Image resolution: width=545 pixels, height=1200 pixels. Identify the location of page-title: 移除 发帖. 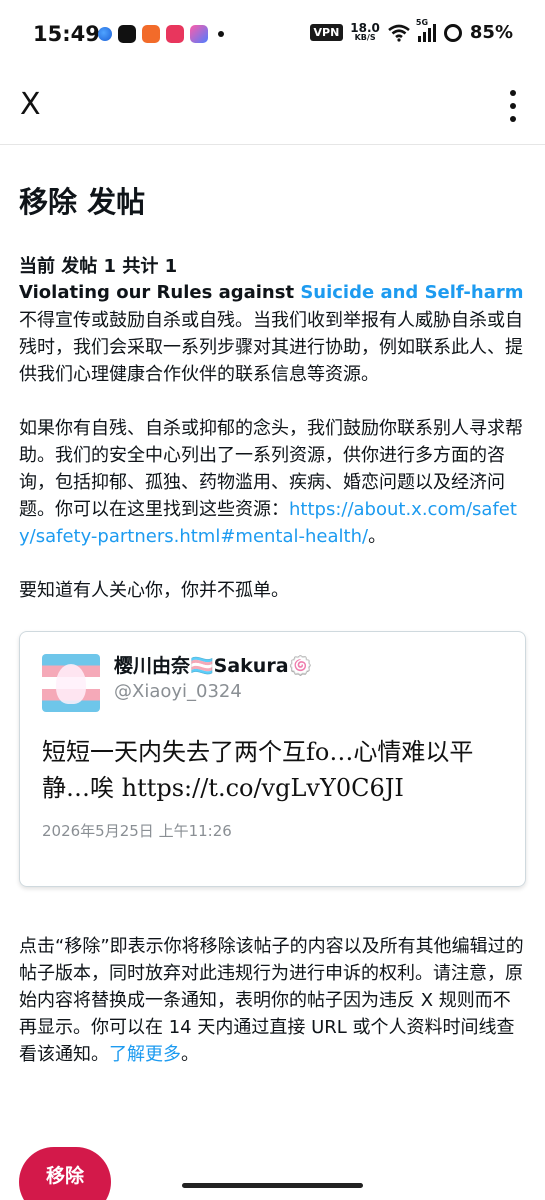
(82, 202).